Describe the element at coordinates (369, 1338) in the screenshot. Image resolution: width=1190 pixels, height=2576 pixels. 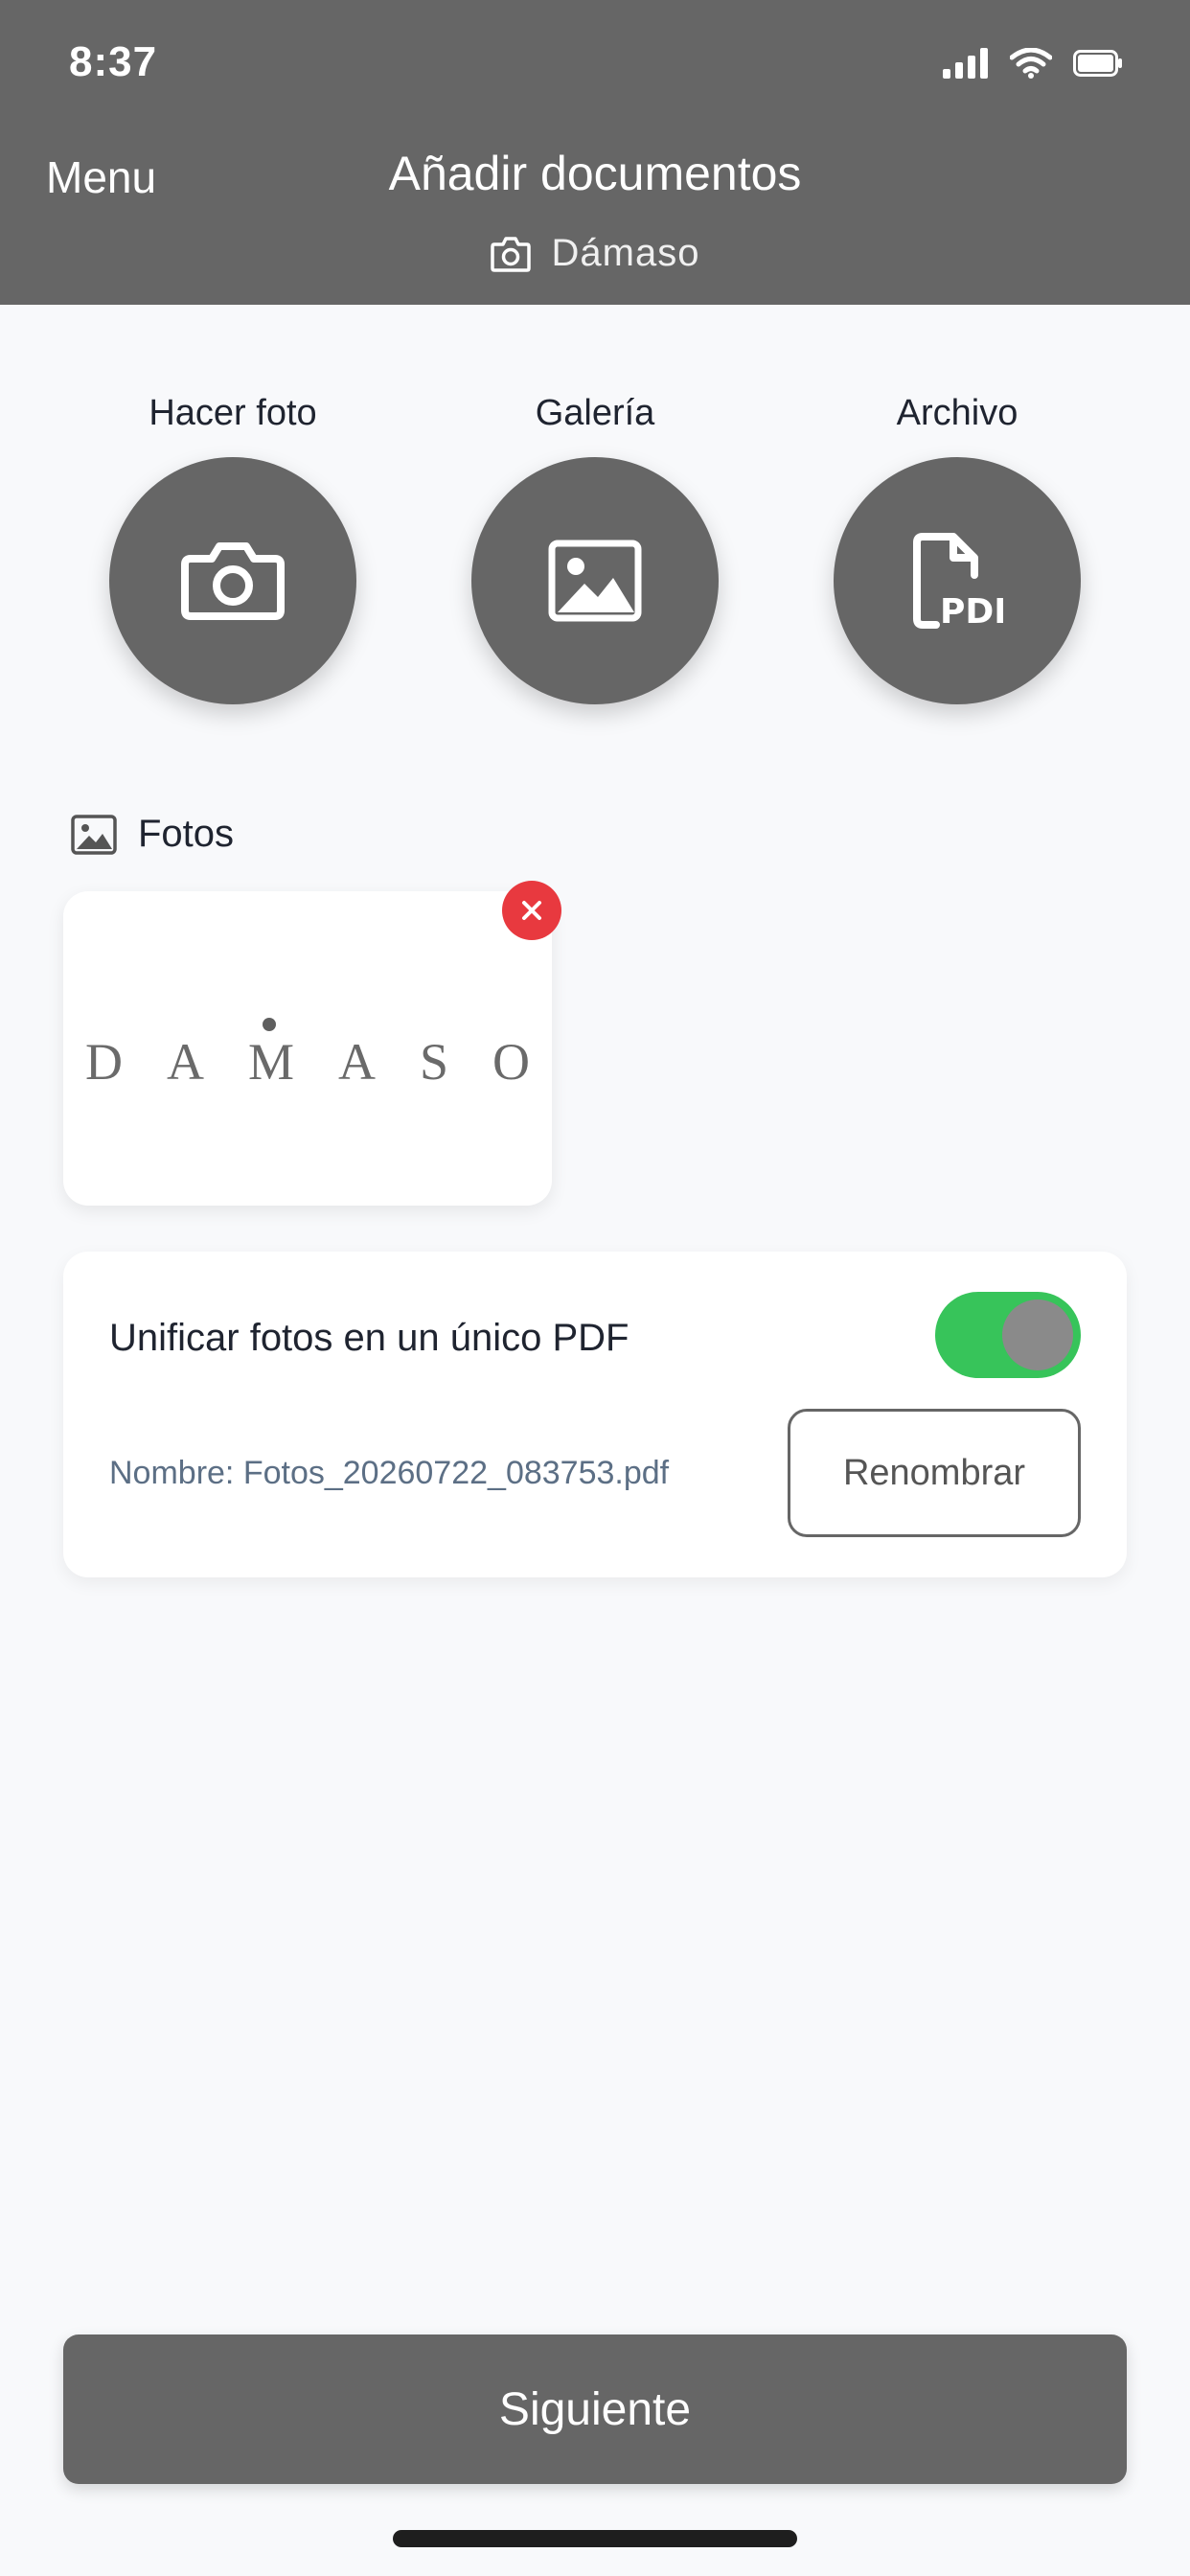
I see `unify-pdf-label: Unificar fotos en un único PDF` at that location.